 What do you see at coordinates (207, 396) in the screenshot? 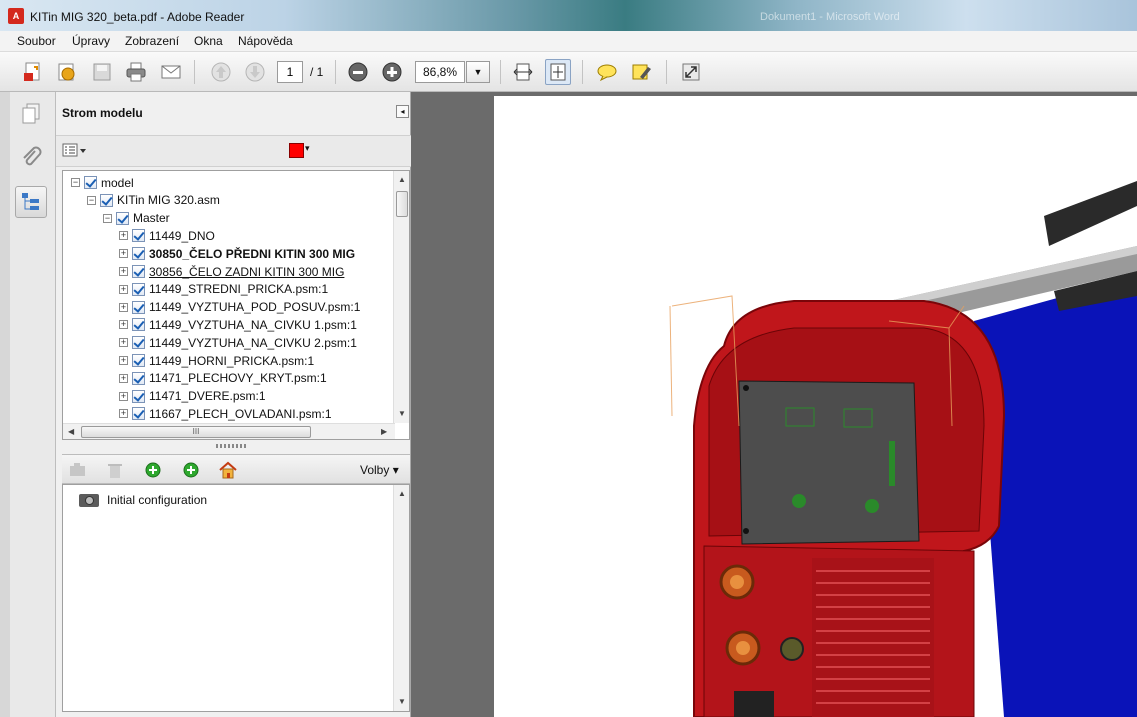
I see `tree-item-label: 11471_DVERE.psm:1` at bounding box center [207, 396].